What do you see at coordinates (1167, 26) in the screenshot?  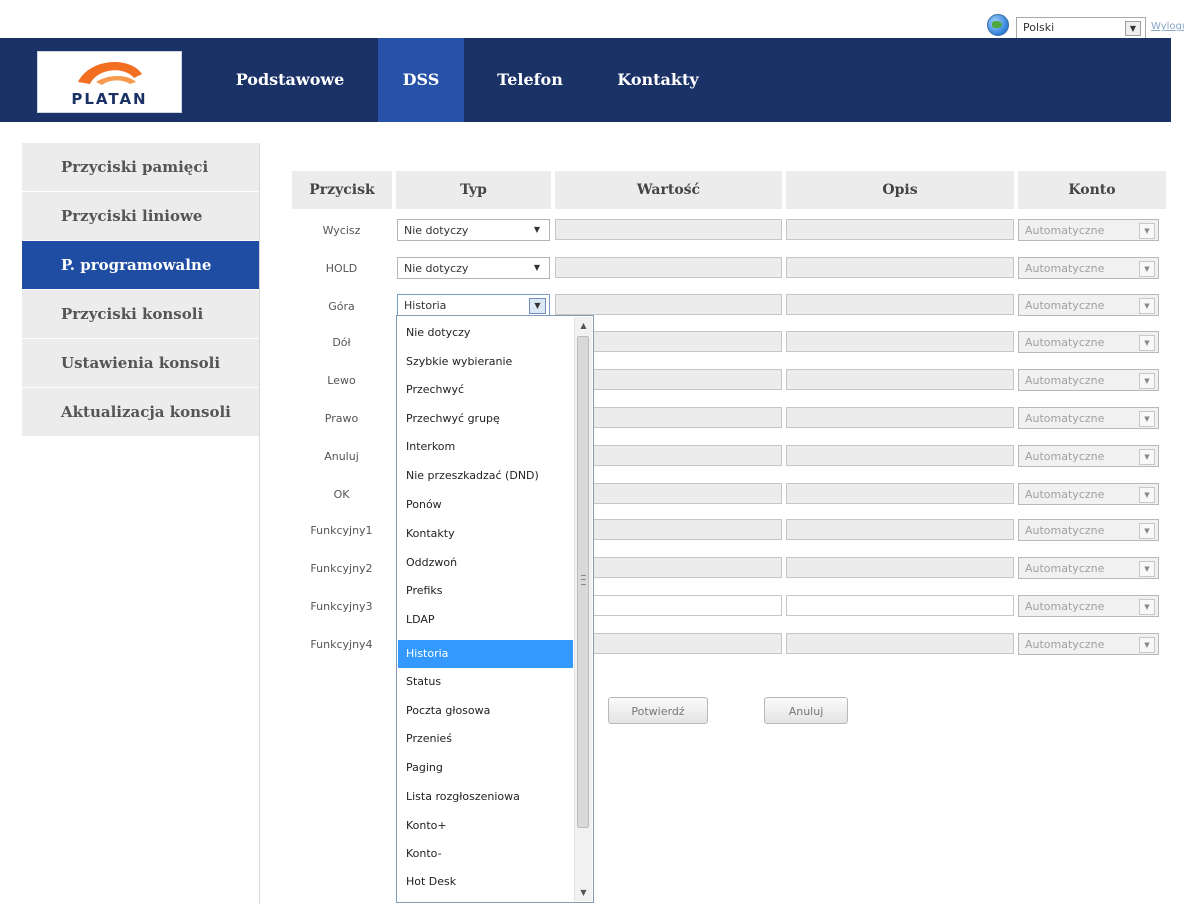 I see `logout-link: Wyloguj` at bounding box center [1167, 26].